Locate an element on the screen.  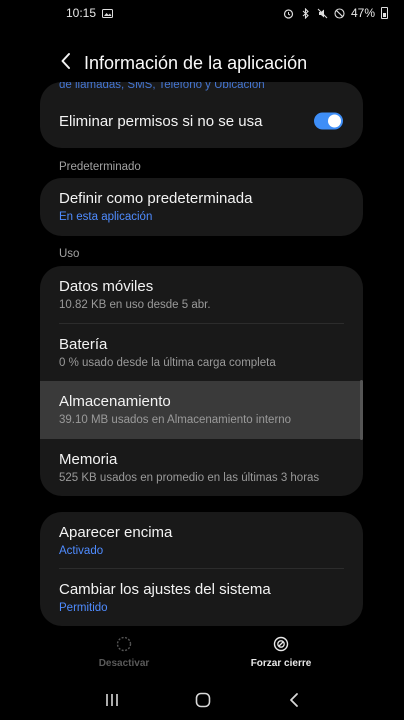
recent-apps-icon is located at coordinates (112, 702).